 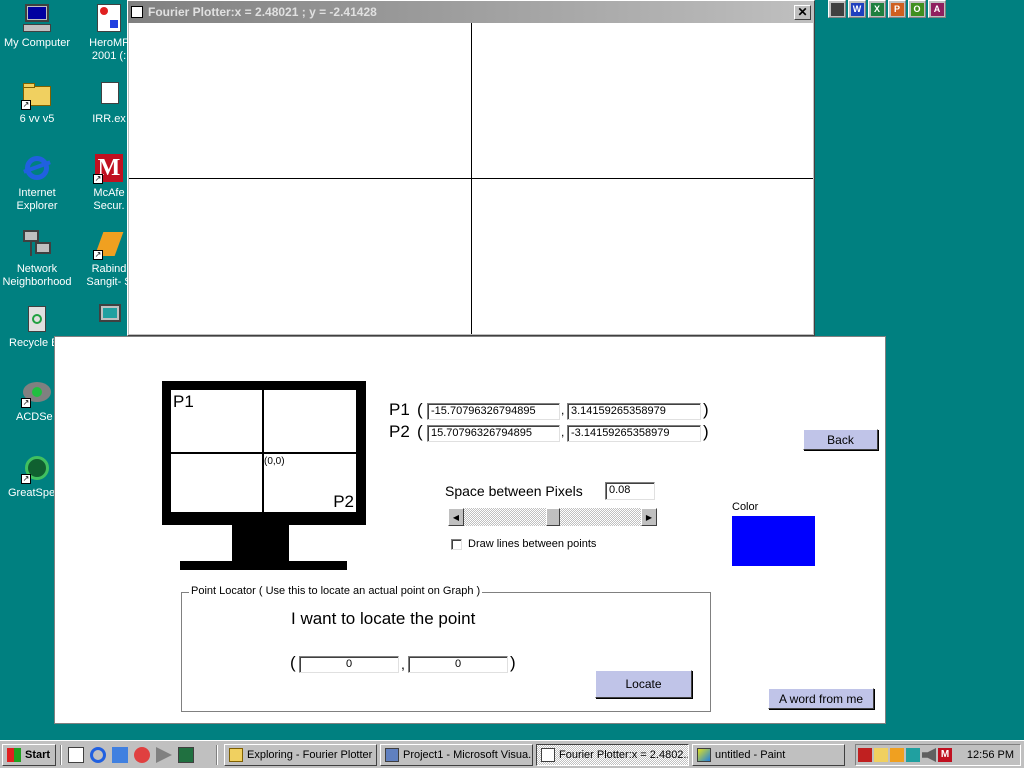 What do you see at coordinates (29, 755) in the screenshot?
I see `start-button: Start` at bounding box center [29, 755].